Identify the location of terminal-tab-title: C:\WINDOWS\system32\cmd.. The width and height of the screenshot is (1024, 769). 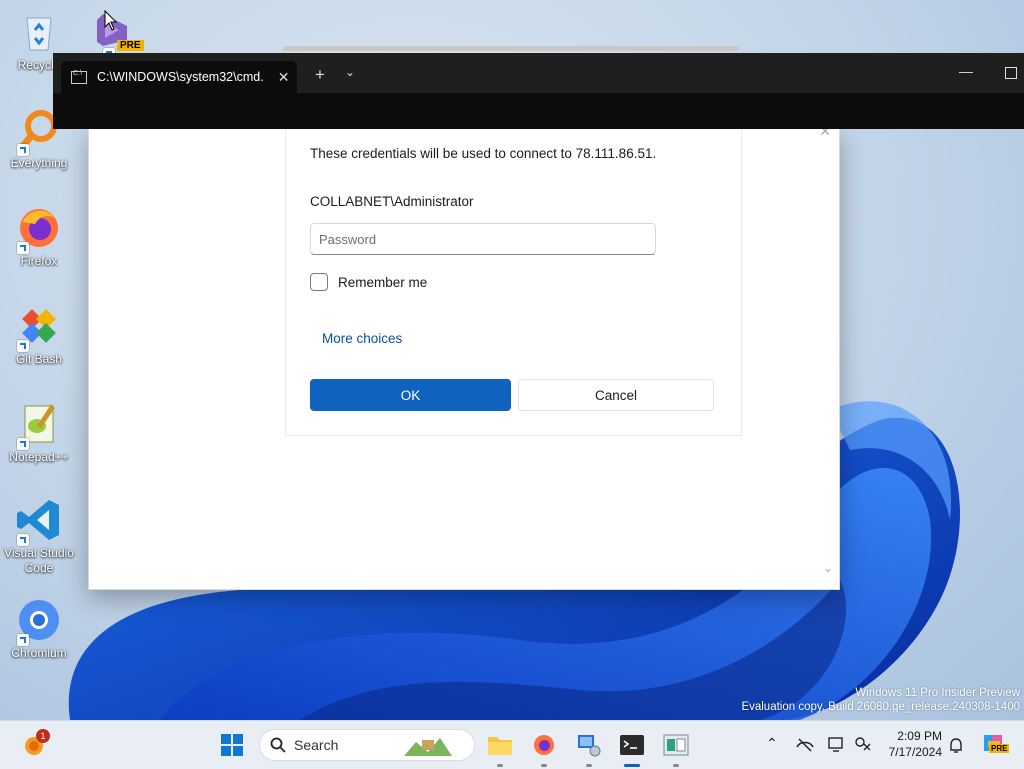
(180, 77).